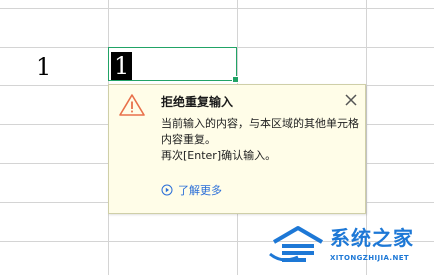 The image size is (434, 275). I want to click on tooltip-message-line: 再次[Enter]确认输入。, so click(219, 155).